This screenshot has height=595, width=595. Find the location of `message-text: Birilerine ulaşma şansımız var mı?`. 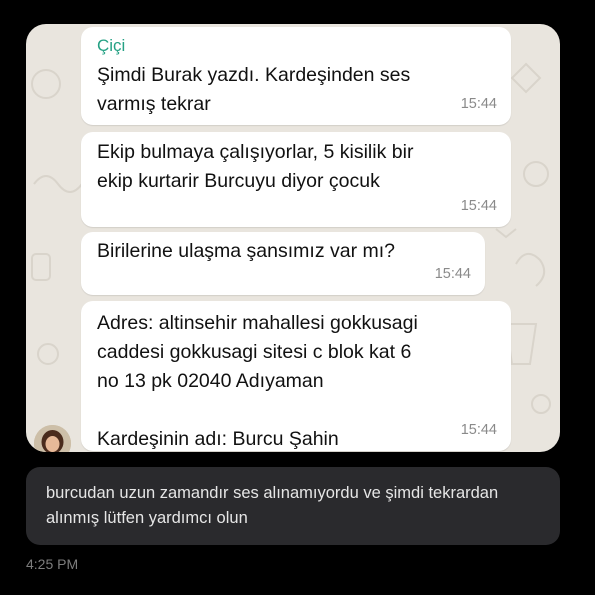

message-text: Birilerine ulaşma şansımız var mı? is located at coordinates (246, 251).